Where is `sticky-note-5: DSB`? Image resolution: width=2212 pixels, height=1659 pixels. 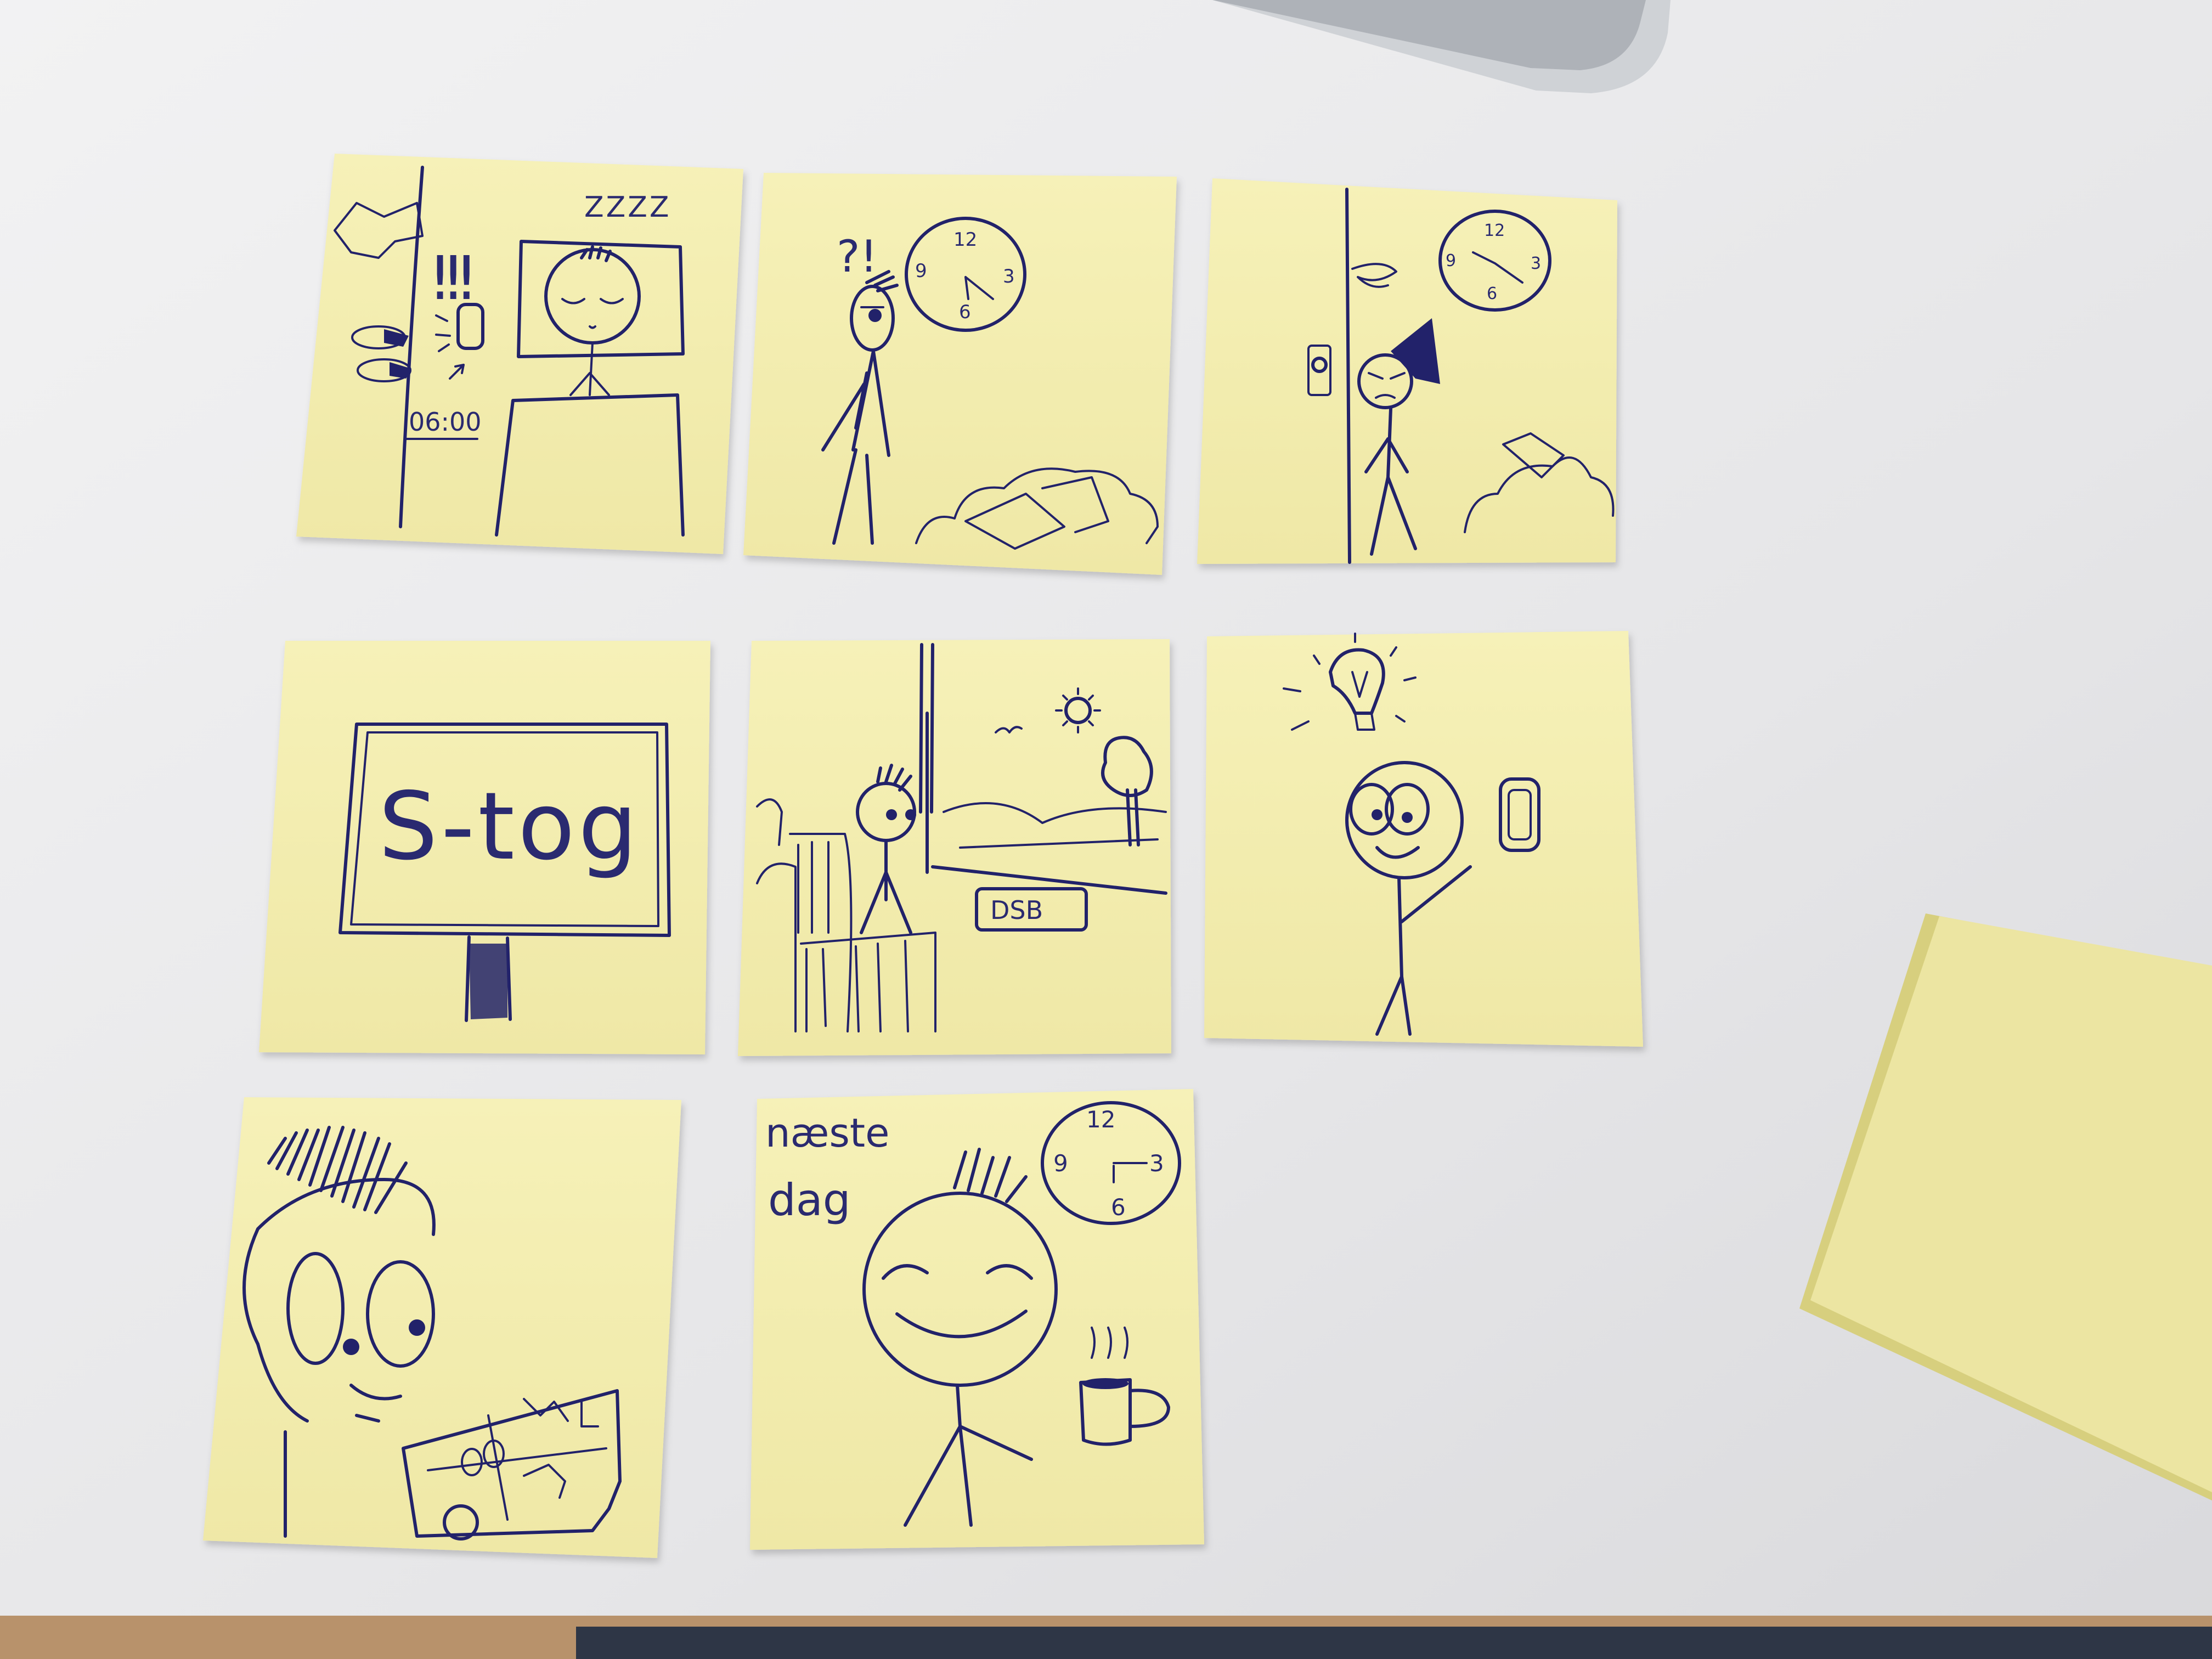 sticky-note-5: DSB is located at coordinates (955, 847).